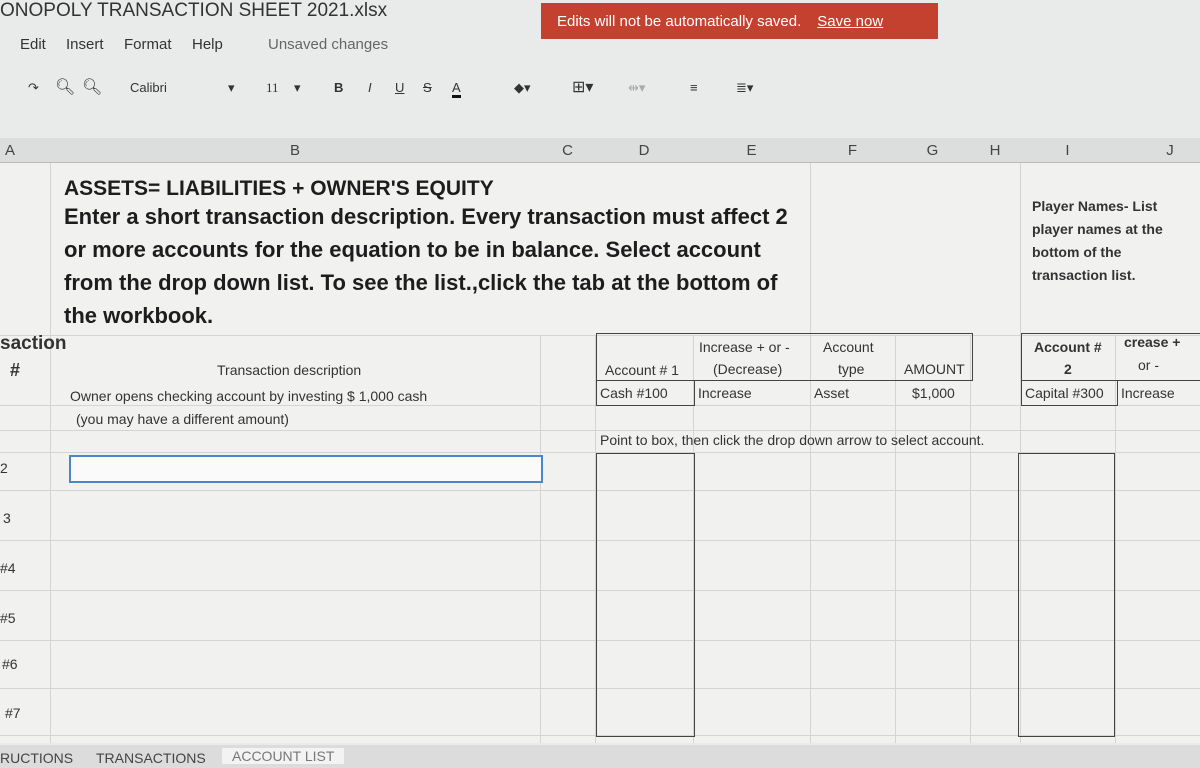 The width and height of the screenshot is (1200, 768). I want to click on row1-account2: Capital #300, so click(1070, 393).